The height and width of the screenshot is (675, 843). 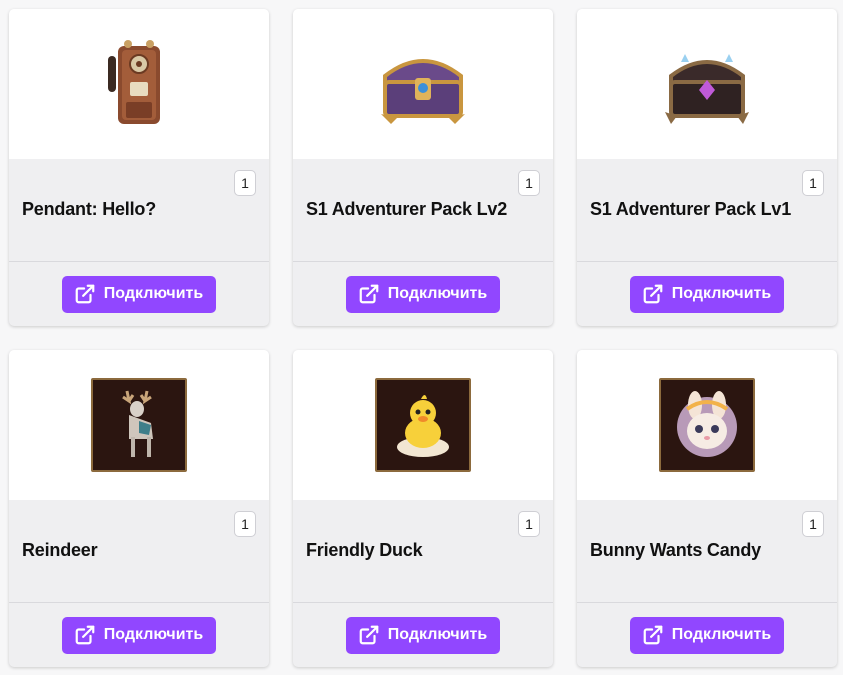 I want to click on item-card: 1 Friendly Duck Подключить, so click(x=423, y=508).